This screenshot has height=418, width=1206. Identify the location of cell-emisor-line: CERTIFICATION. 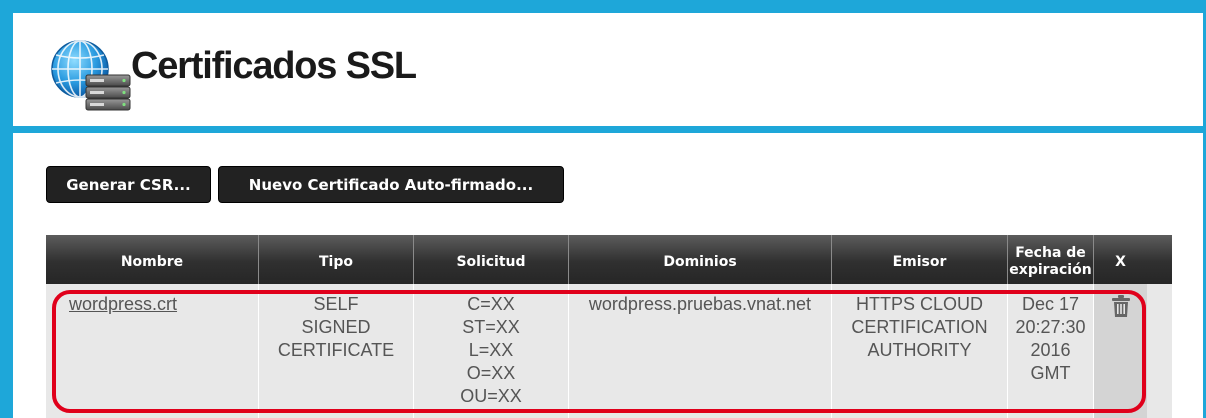
(919, 327).